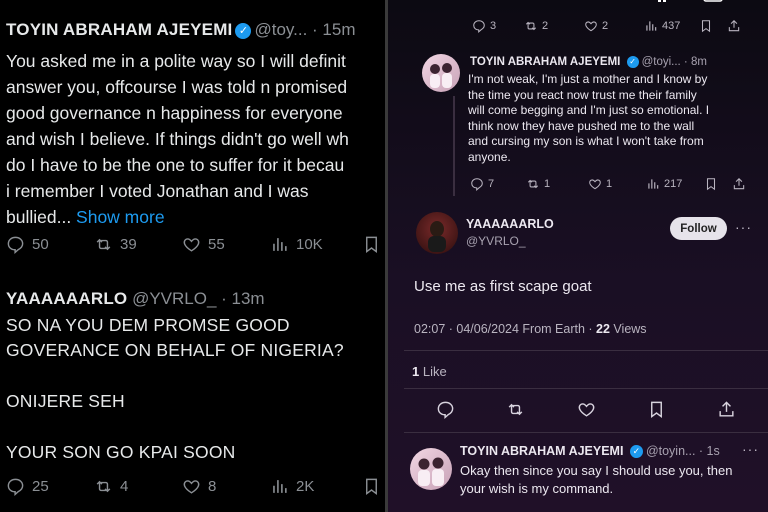  I want to click on views-button: 10K, so click(316, 244).